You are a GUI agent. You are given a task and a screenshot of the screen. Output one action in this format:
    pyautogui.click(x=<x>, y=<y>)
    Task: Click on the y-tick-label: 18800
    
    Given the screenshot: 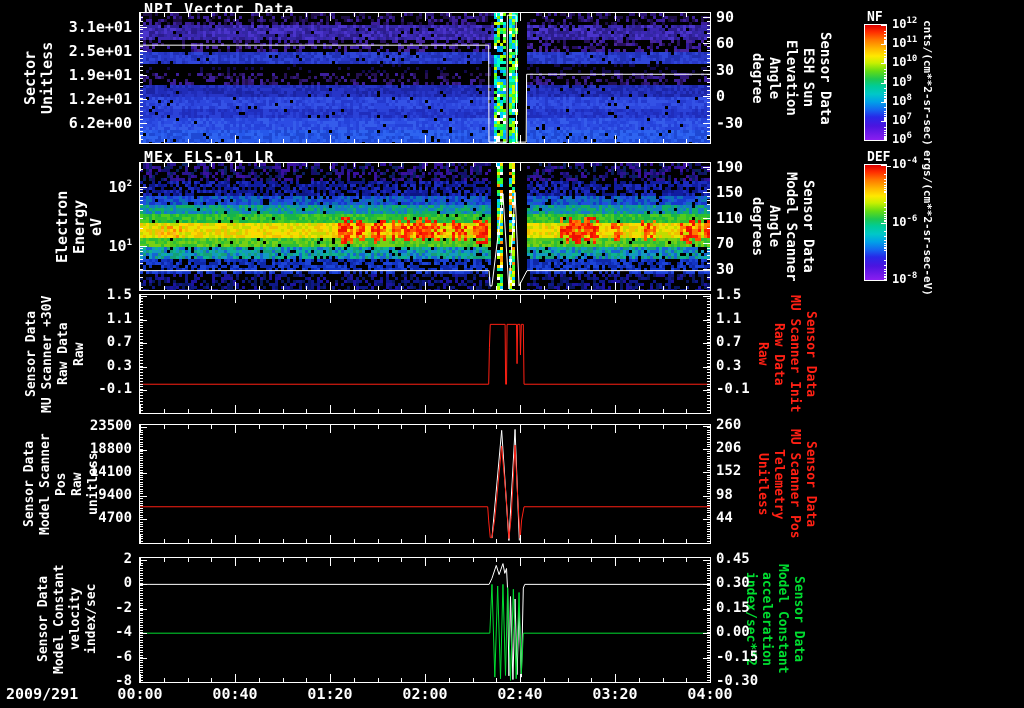 What is the action you would take?
    pyautogui.click(x=110, y=448)
    